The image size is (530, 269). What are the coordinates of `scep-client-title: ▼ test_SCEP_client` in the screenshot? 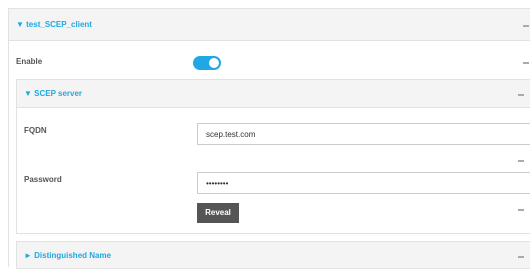 It's located at (54, 24).